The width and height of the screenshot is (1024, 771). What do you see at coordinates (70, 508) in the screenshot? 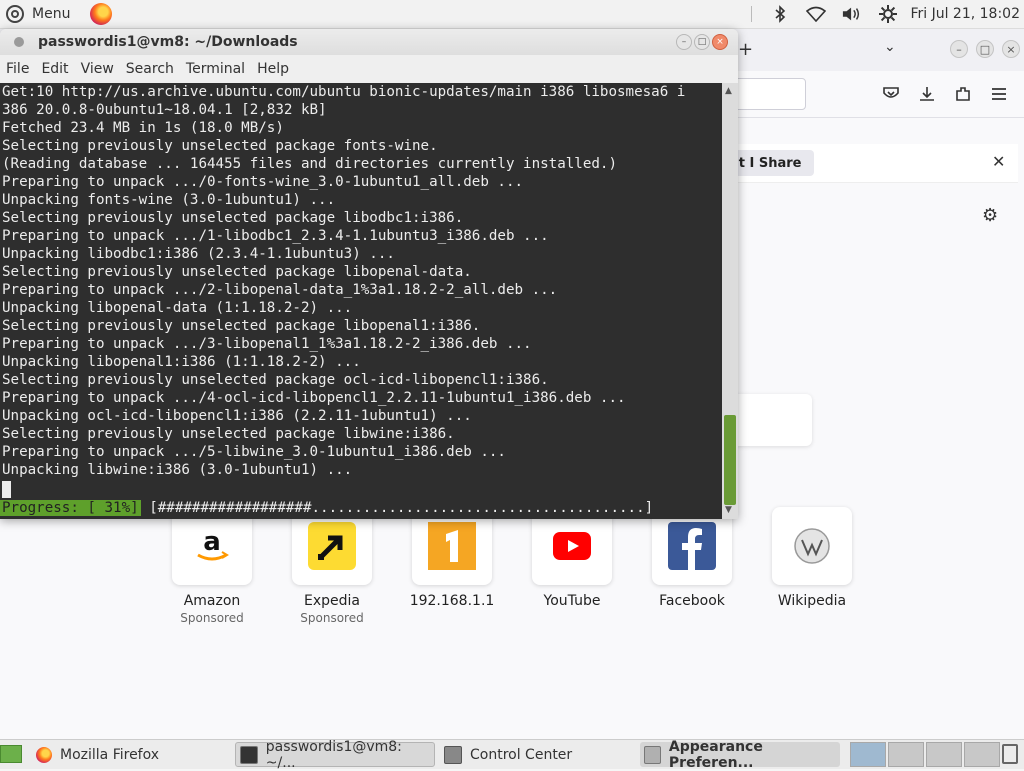
I see `progress-label: Progress: [ 31%]` at bounding box center [70, 508].